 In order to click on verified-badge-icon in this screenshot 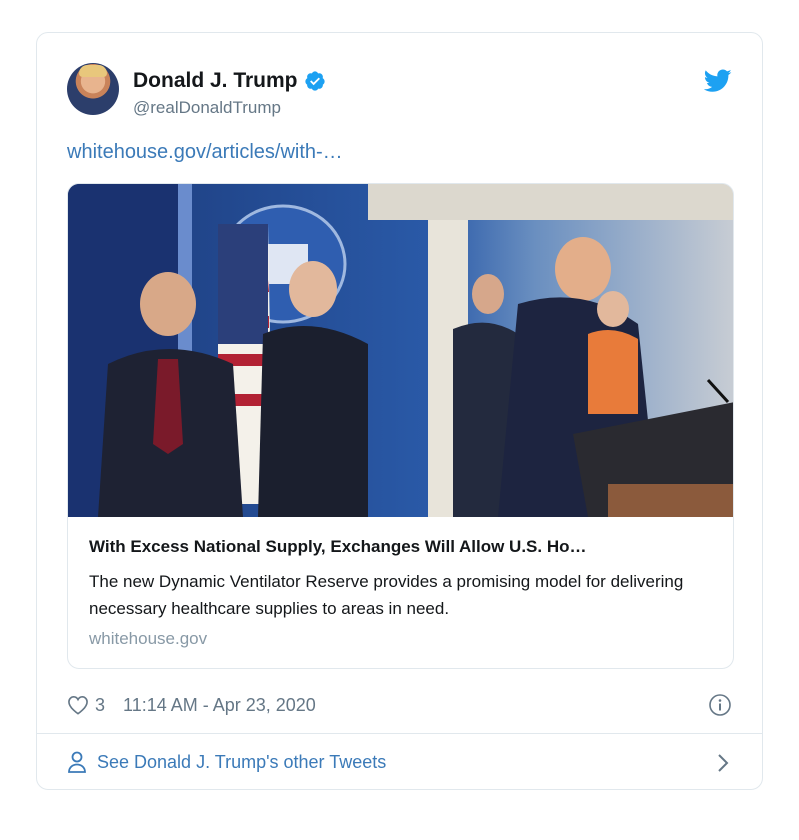, I will do `click(314, 81)`.